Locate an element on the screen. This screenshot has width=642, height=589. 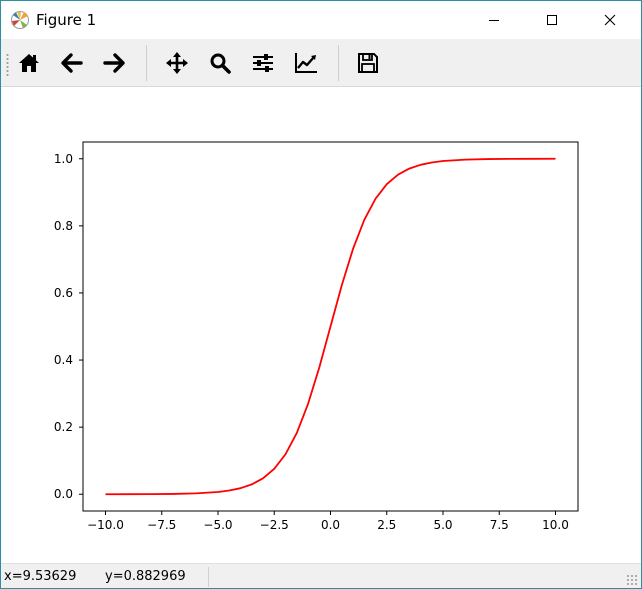
back-button is located at coordinates (72, 63).